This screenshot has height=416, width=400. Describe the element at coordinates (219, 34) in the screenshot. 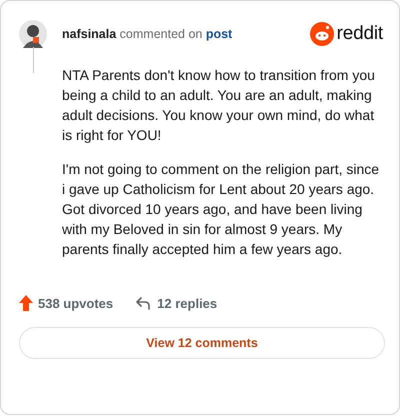

I see `post-link: post` at that location.